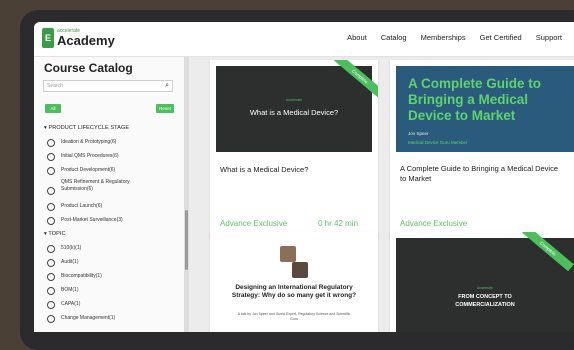 The width and height of the screenshot is (574, 350). What do you see at coordinates (501, 37) in the screenshot?
I see `nav-get-certified: Get Certified` at bounding box center [501, 37].